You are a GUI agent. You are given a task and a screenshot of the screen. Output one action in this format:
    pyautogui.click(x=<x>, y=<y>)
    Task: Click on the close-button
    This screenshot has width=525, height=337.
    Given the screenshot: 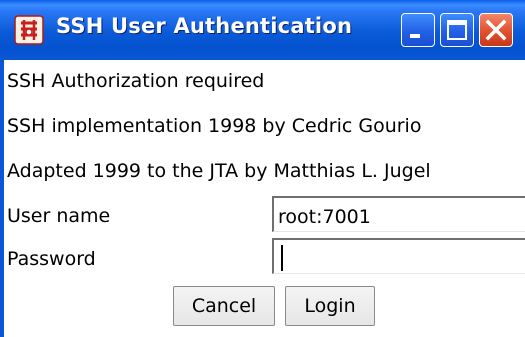 What is the action you would take?
    pyautogui.click(x=496, y=30)
    